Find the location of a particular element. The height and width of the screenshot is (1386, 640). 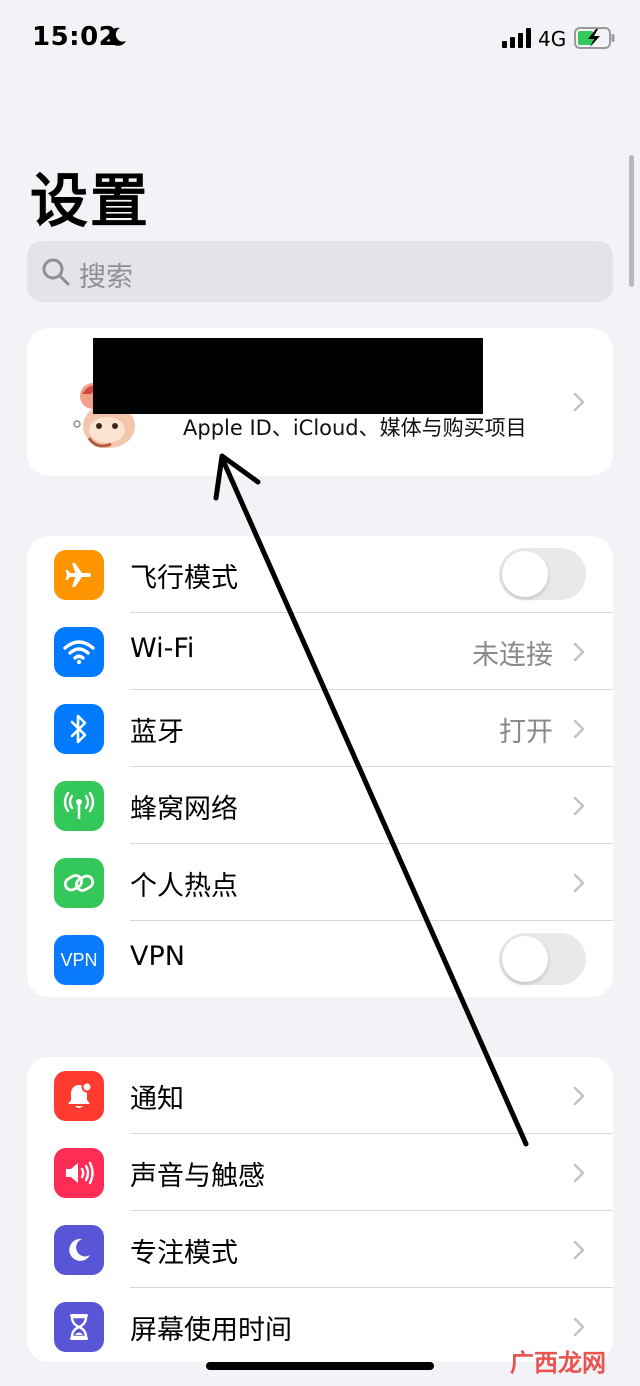

apple-id-profile-card: Apple ID、iCloud、媒体与购买项目 is located at coordinates (320, 402).